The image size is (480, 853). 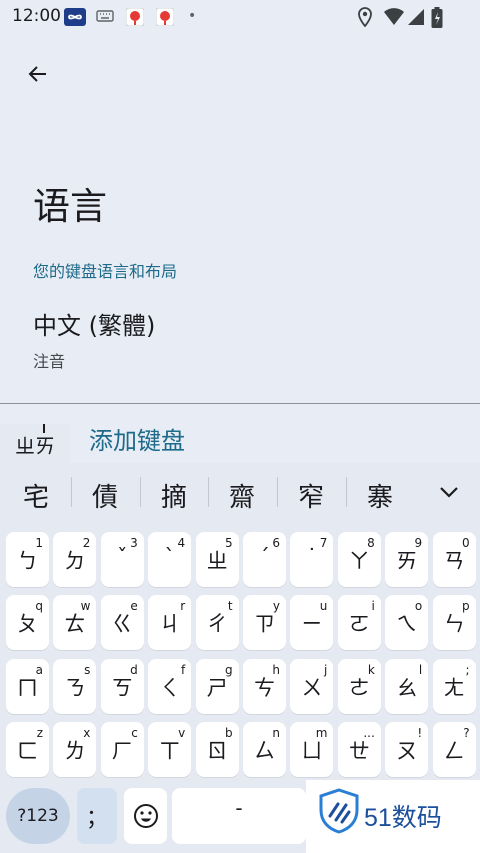 What do you see at coordinates (454, 559) in the screenshot?
I see `key-1-10: ㄢ0` at bounding box center [454, 559].